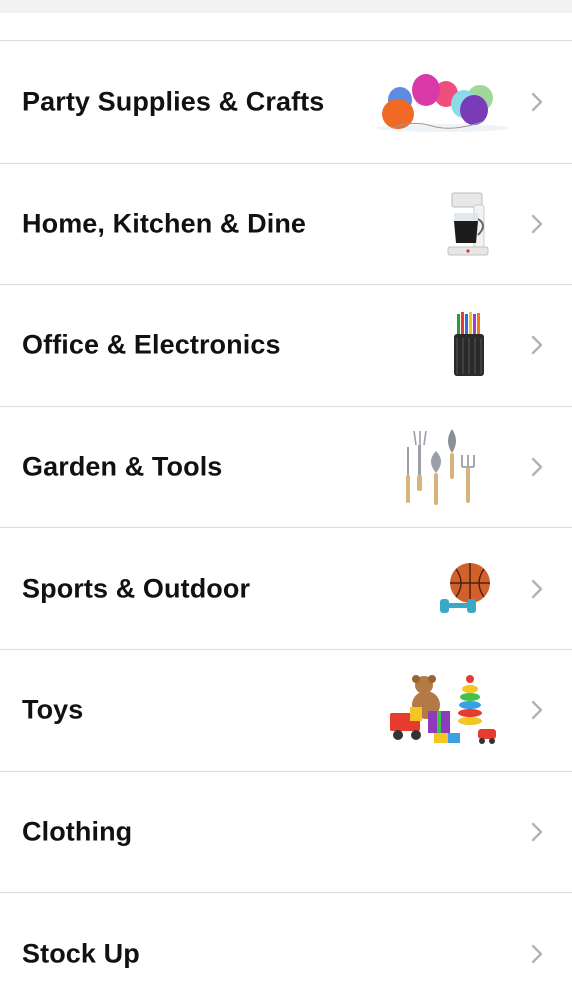 This screenshot has height=1000, width=572. I want to click on toys-icon, so click(443, 710).